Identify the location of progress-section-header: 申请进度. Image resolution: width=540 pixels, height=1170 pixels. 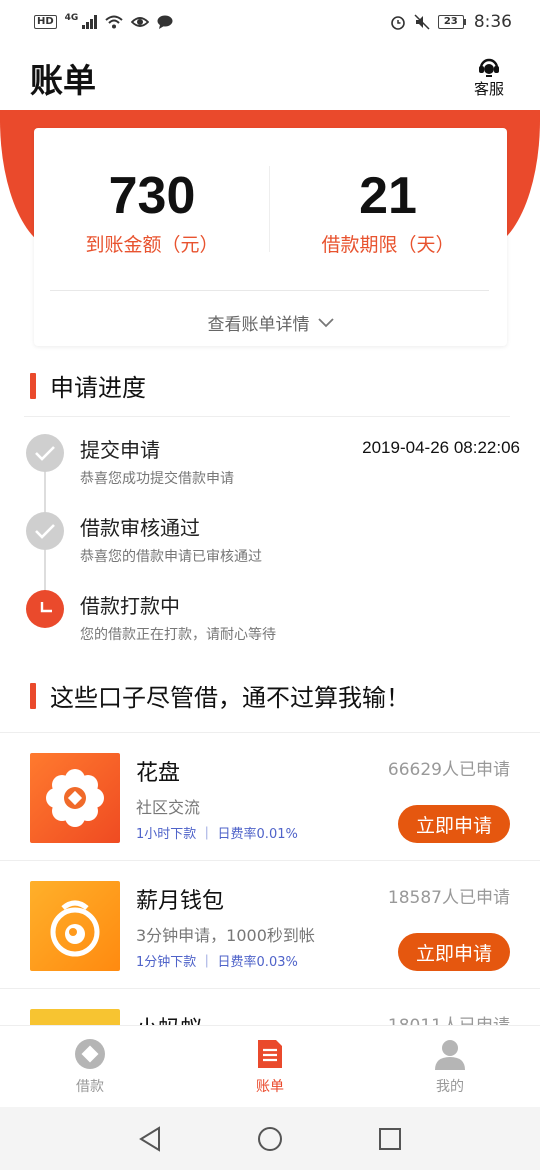
(88, 385).